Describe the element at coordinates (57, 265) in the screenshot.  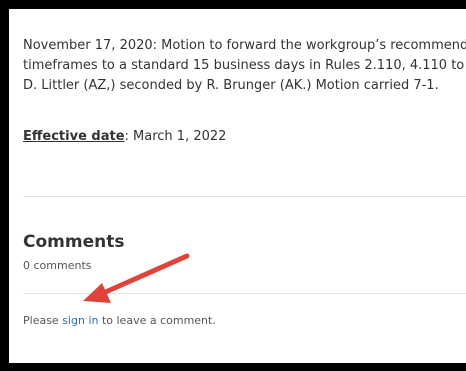
I see `comments-count: 0 comments` at that location.